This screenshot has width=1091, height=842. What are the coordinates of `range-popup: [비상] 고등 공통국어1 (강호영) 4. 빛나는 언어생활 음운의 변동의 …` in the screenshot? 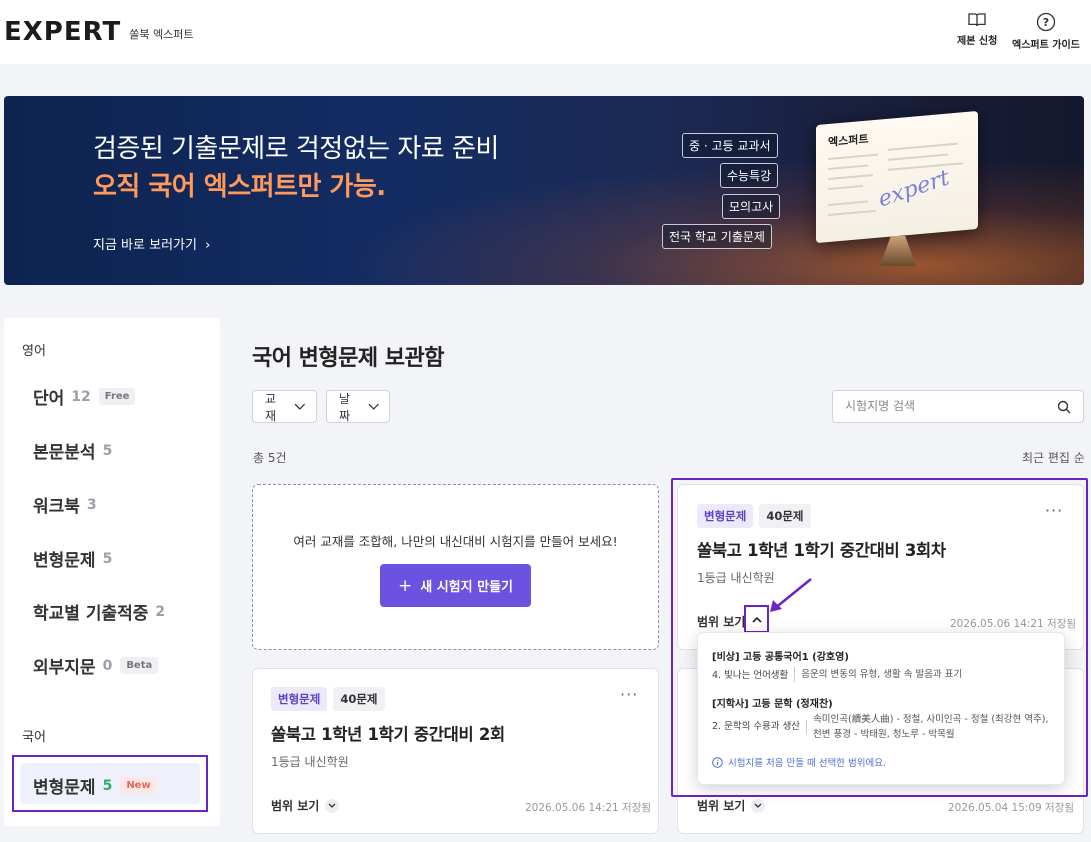 It's located at (881, 708).